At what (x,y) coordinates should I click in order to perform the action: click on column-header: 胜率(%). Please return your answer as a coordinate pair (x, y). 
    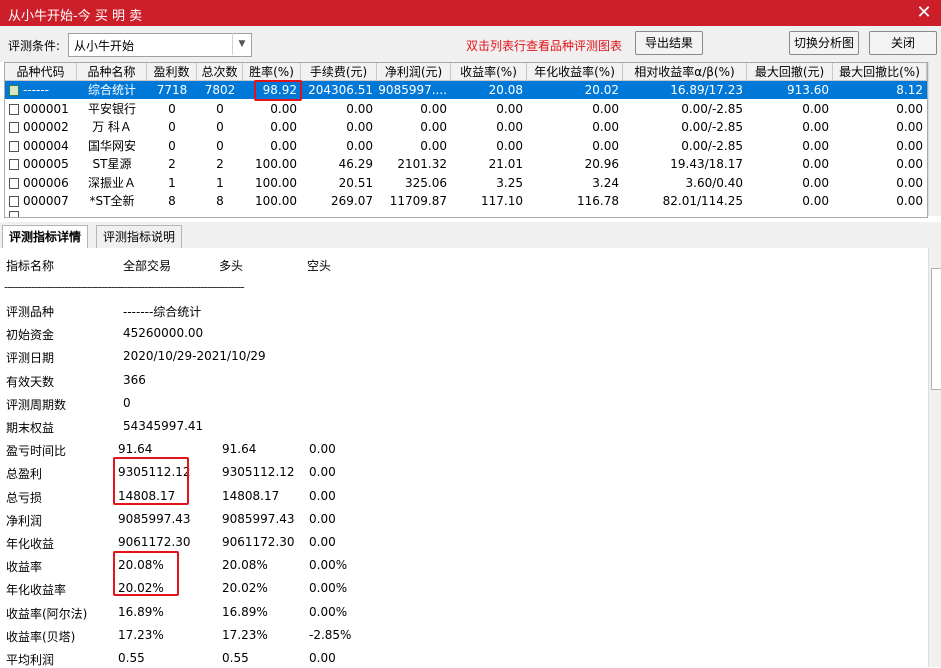
    Looking at the image, I should click on (272, 72).